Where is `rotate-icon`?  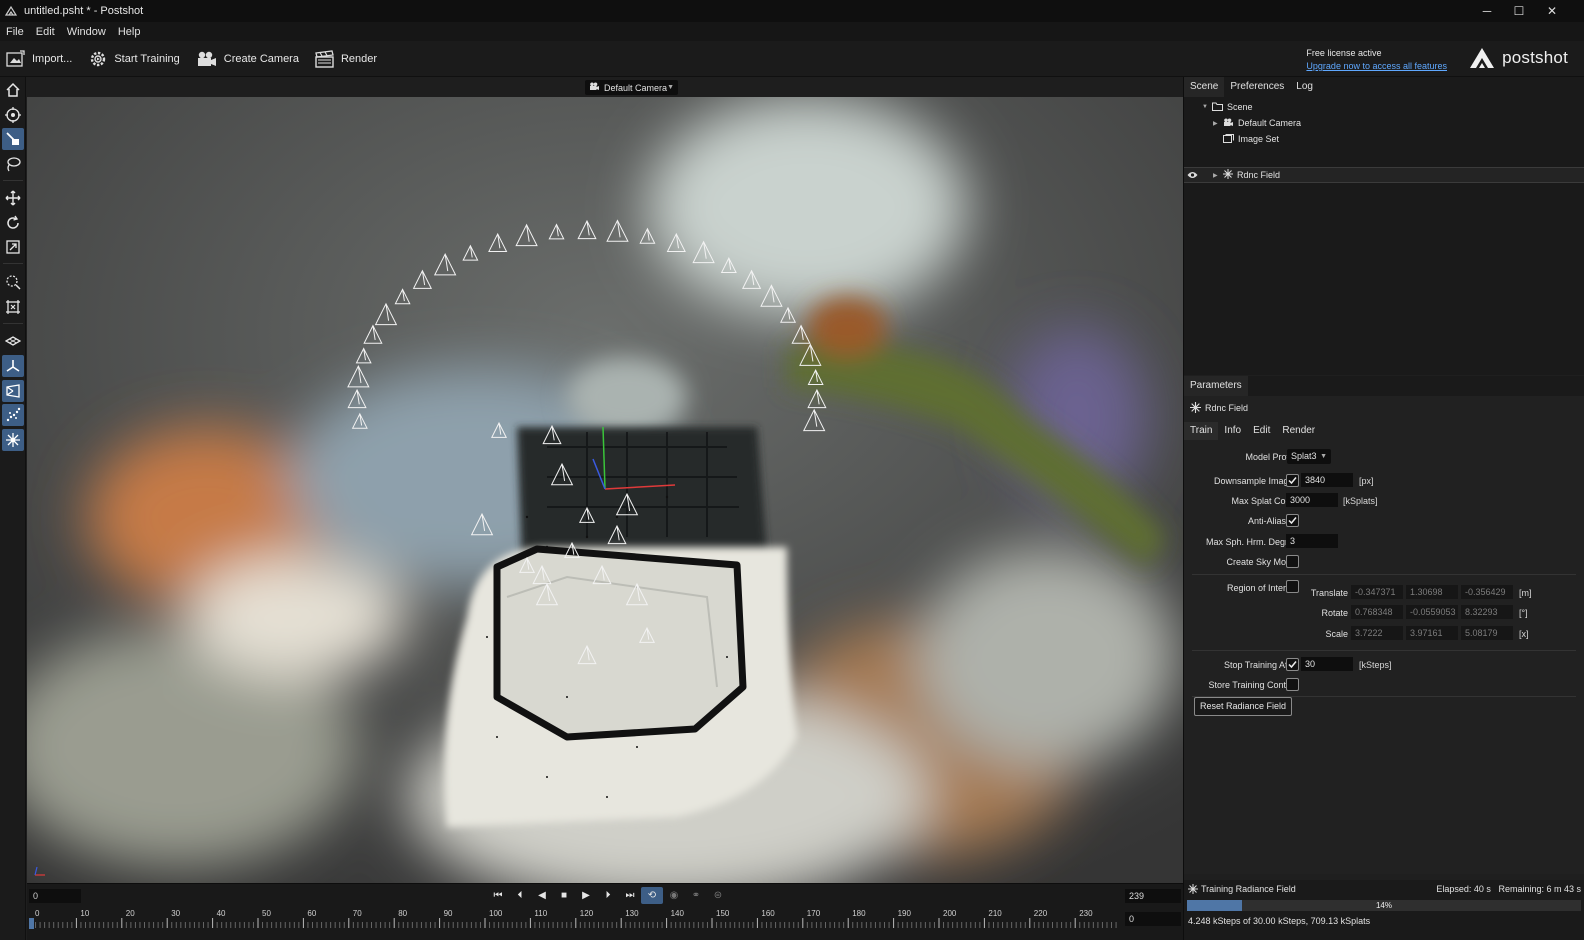 rotate-icon is located at coordinates (13, 222).